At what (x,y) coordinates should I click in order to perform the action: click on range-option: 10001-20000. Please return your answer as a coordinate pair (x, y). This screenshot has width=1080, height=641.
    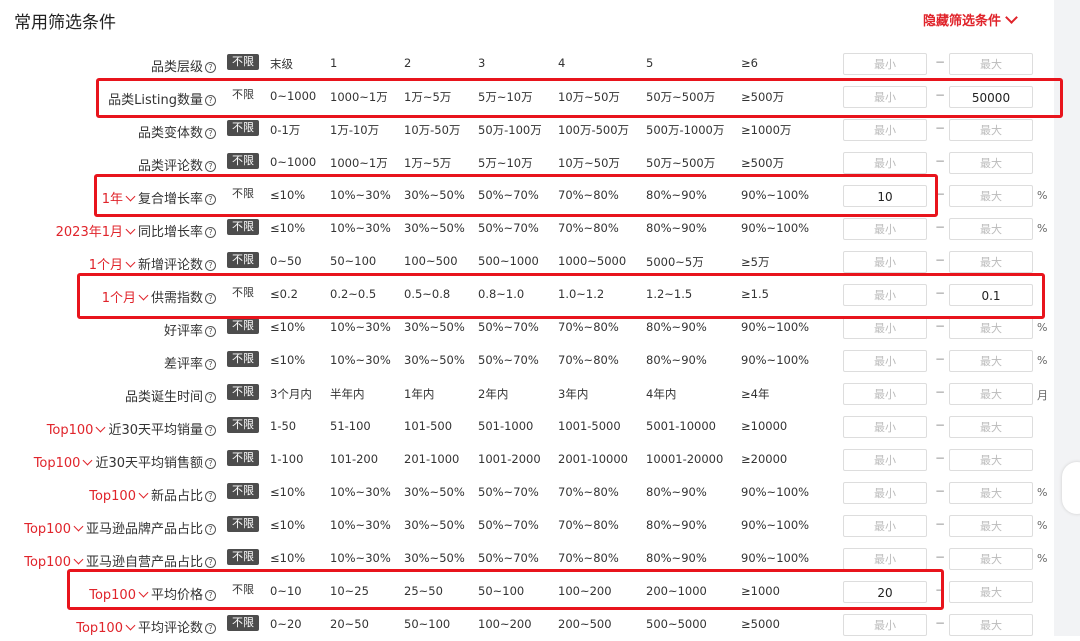
    Looking at the image, I should click on (684, 459).